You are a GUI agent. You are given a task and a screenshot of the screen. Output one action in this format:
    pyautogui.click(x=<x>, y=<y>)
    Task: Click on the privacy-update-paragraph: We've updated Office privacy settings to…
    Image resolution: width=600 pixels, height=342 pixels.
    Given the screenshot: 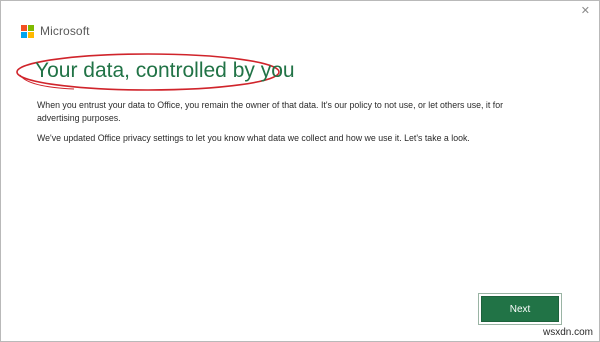 What is the action you would take?
    pyautogui.click(x=253, y=138)
    